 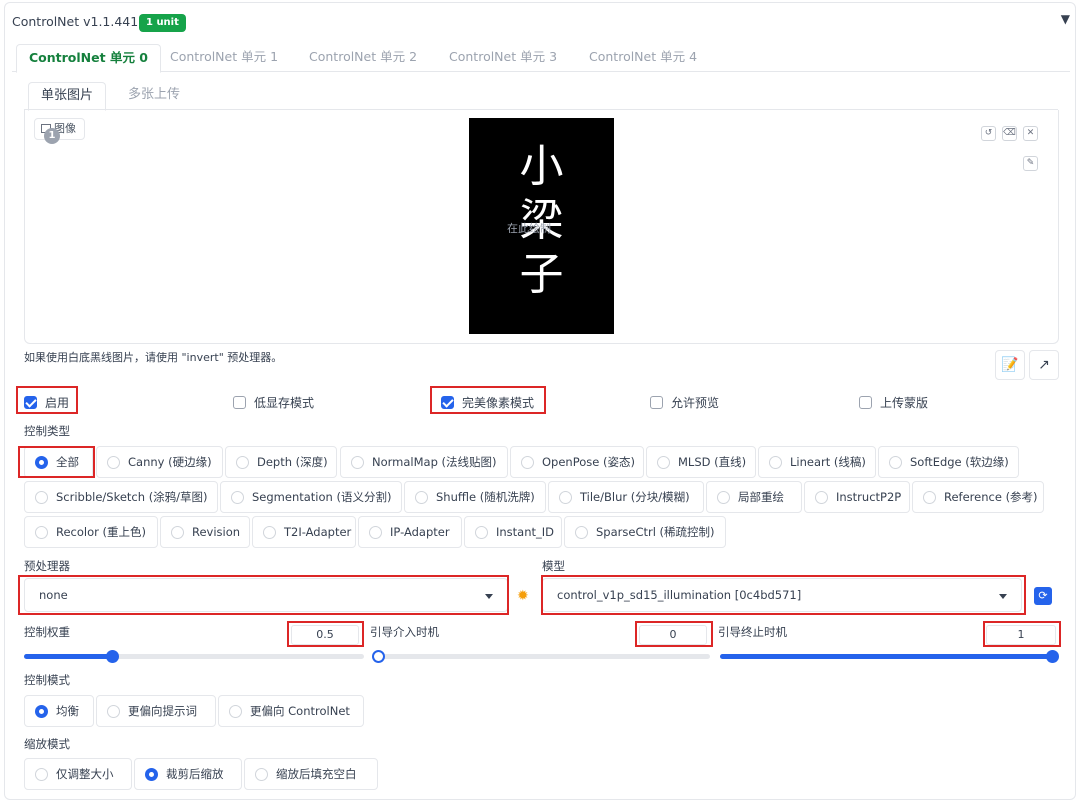 I want to click on low-vram-checkbox: 低显存模式, so click(x=273, y=402).